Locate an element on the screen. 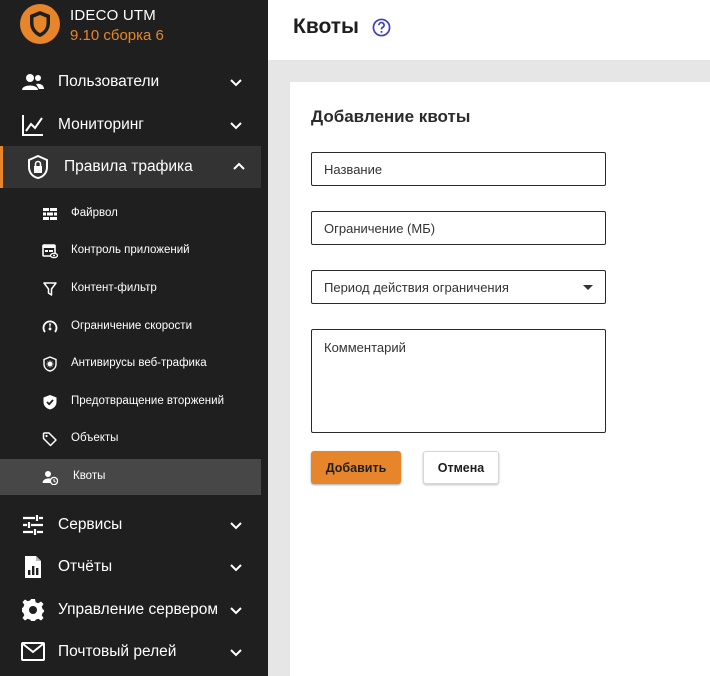 The width and height of the screenshot is (710, 676). nav-label-users: Пользователи is located at coordinates (109, 81).